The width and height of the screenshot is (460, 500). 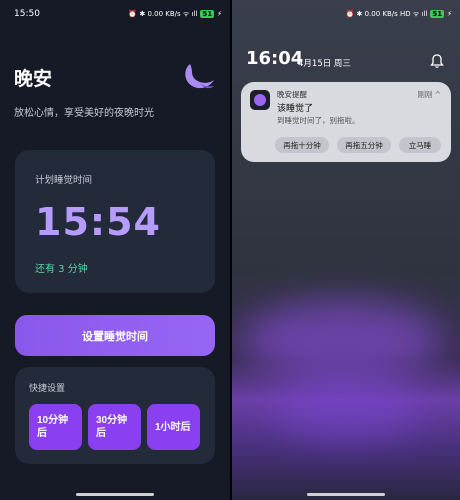 I want to click on notification-body: 到睡觉时间了，别拖啦。, so click(x=318, y=120).